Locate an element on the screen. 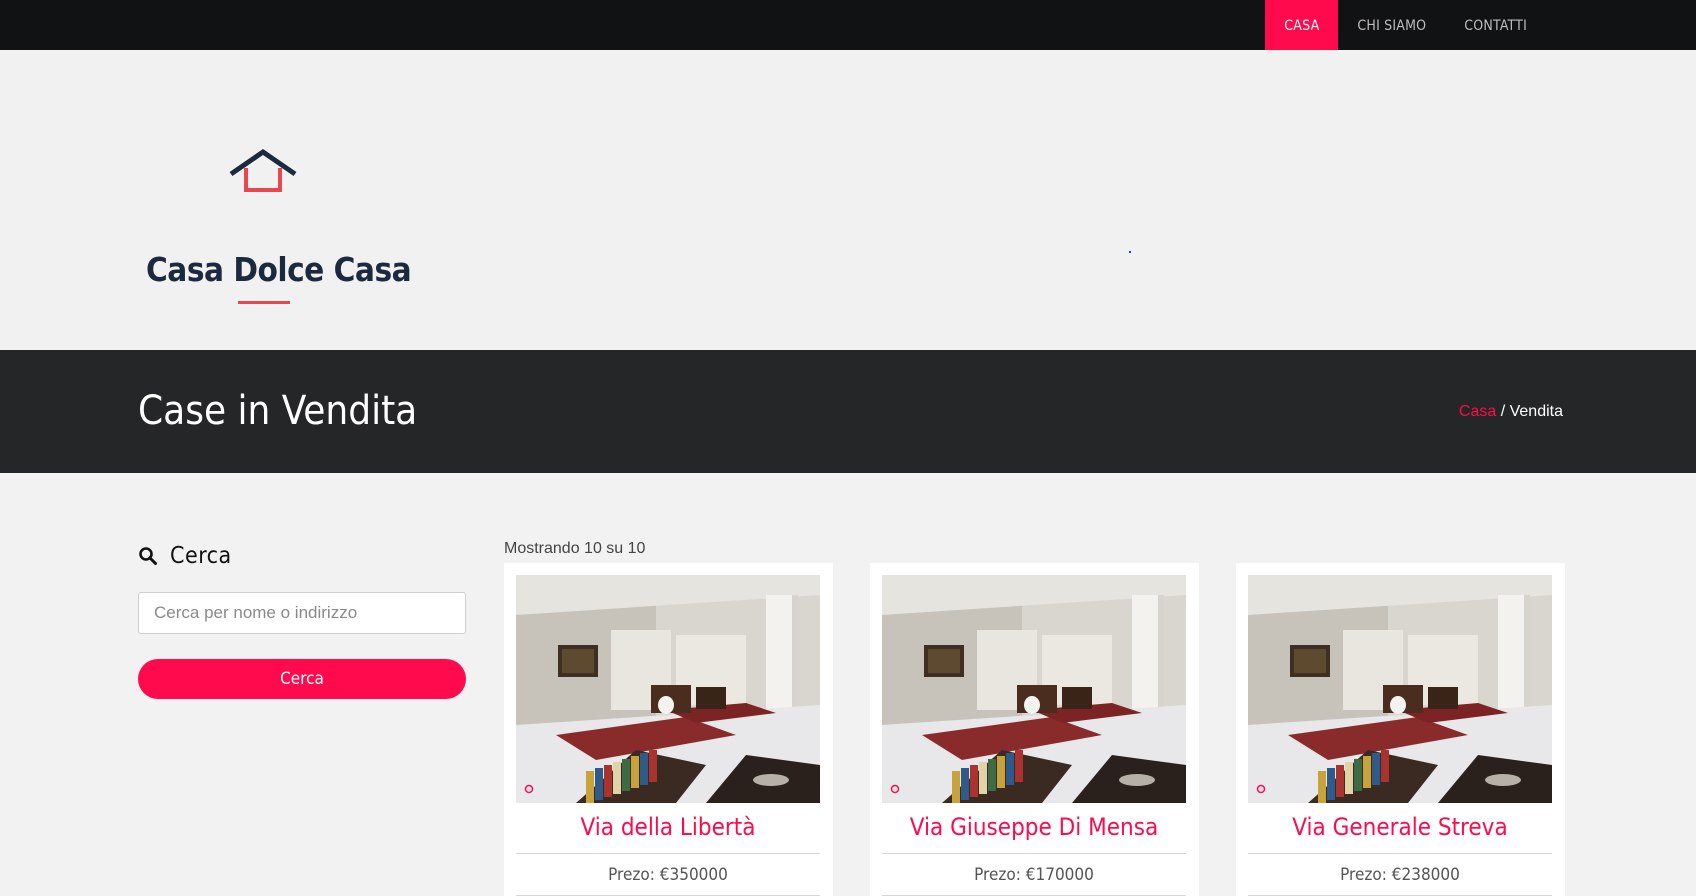 The image size is (1696, 896). property-price: Prezo: €350000 is located at coordinates (668, 875).